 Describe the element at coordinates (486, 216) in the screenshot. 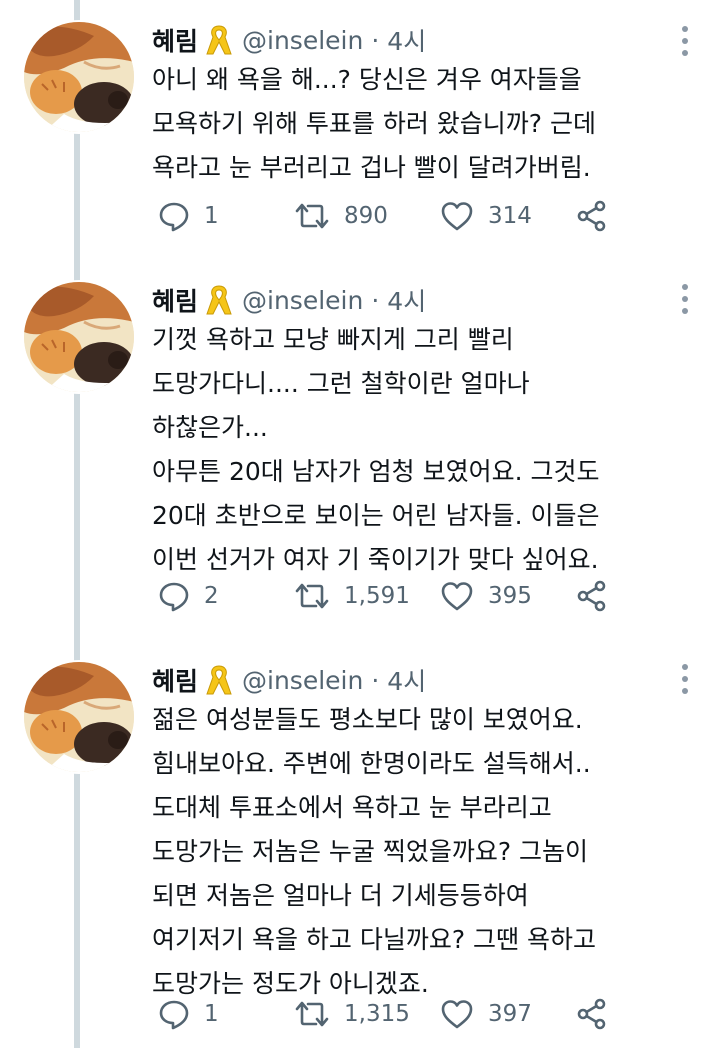

I see `like-button: 314` at that location.